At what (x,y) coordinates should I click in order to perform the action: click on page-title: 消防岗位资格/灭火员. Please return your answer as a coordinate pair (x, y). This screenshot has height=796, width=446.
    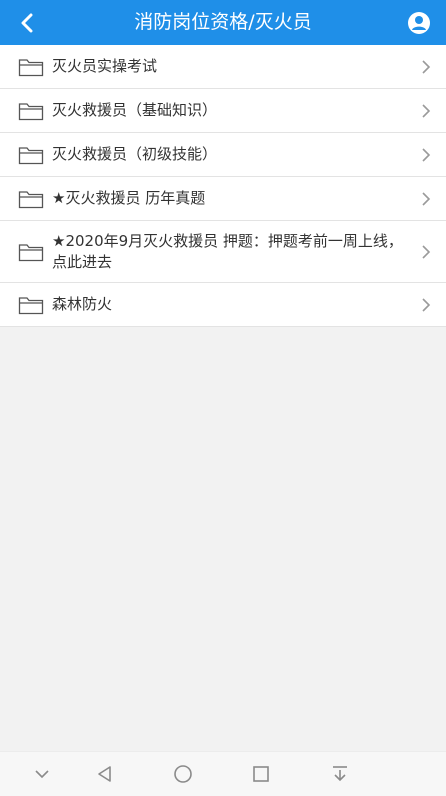
    Looking at the image, I should click on (223, 22).